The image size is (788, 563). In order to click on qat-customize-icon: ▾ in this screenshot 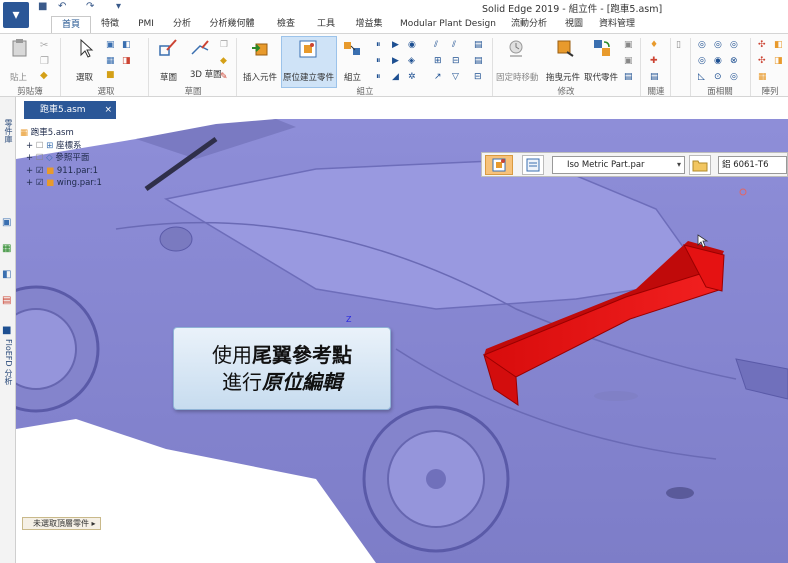, I will do `click(118, 6)`.